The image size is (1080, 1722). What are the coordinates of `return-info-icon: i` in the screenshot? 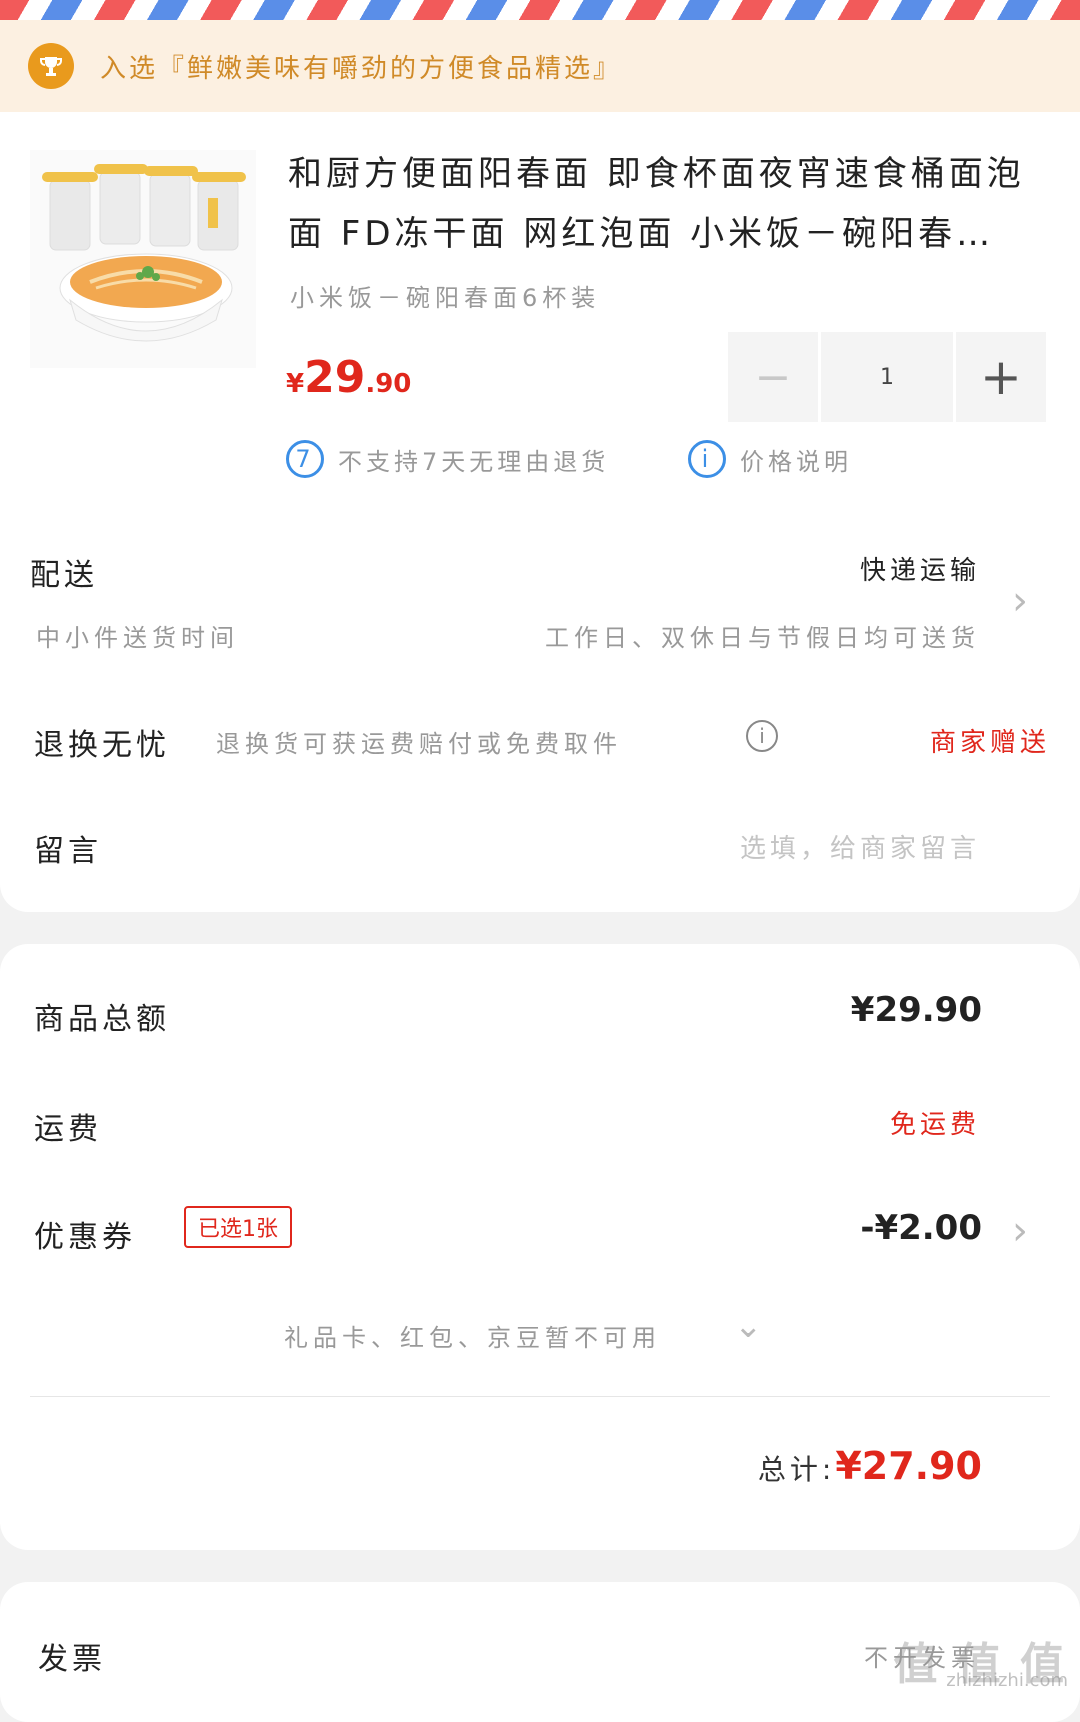 It's located at (762, 736).